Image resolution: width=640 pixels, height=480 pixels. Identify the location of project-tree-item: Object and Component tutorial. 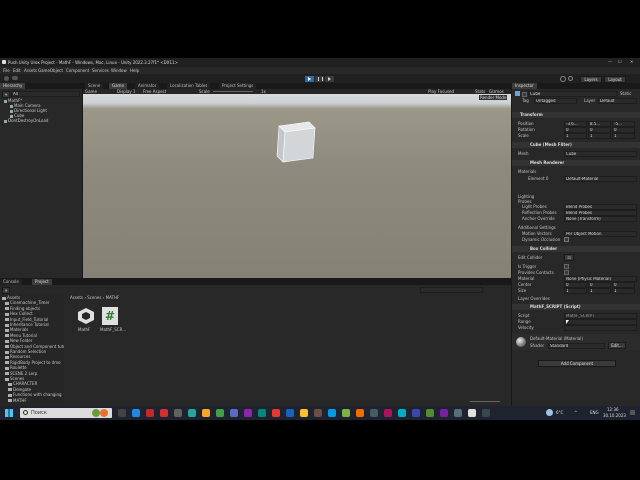
(34, 346).